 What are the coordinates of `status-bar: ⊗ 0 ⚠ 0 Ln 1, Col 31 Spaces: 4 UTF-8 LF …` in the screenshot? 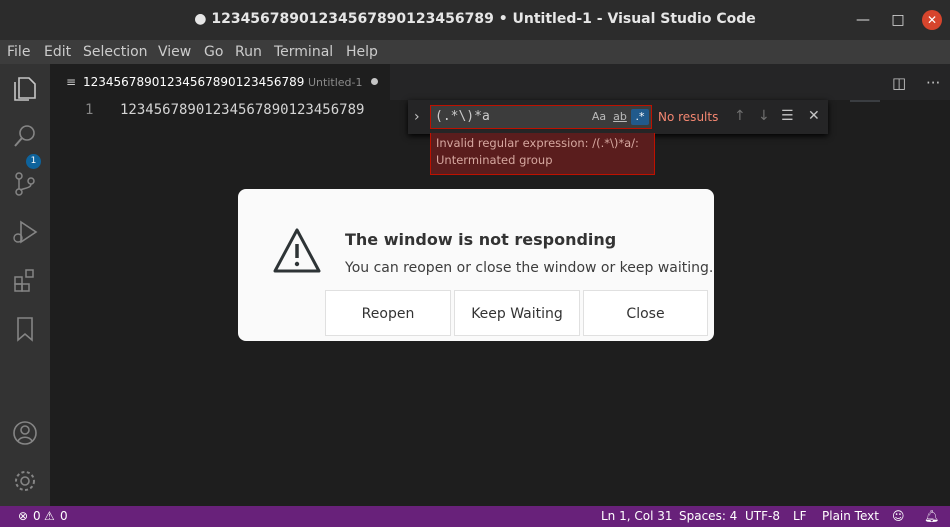 It's located at (475, 516).